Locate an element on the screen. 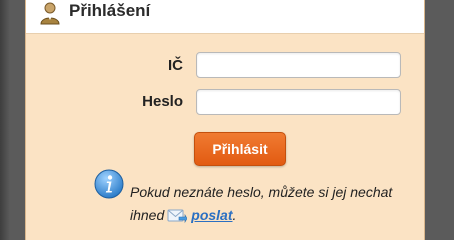 The width and height of the screenshot is (454, 240). ico-label: IČ is located at coordinates (175, 65).